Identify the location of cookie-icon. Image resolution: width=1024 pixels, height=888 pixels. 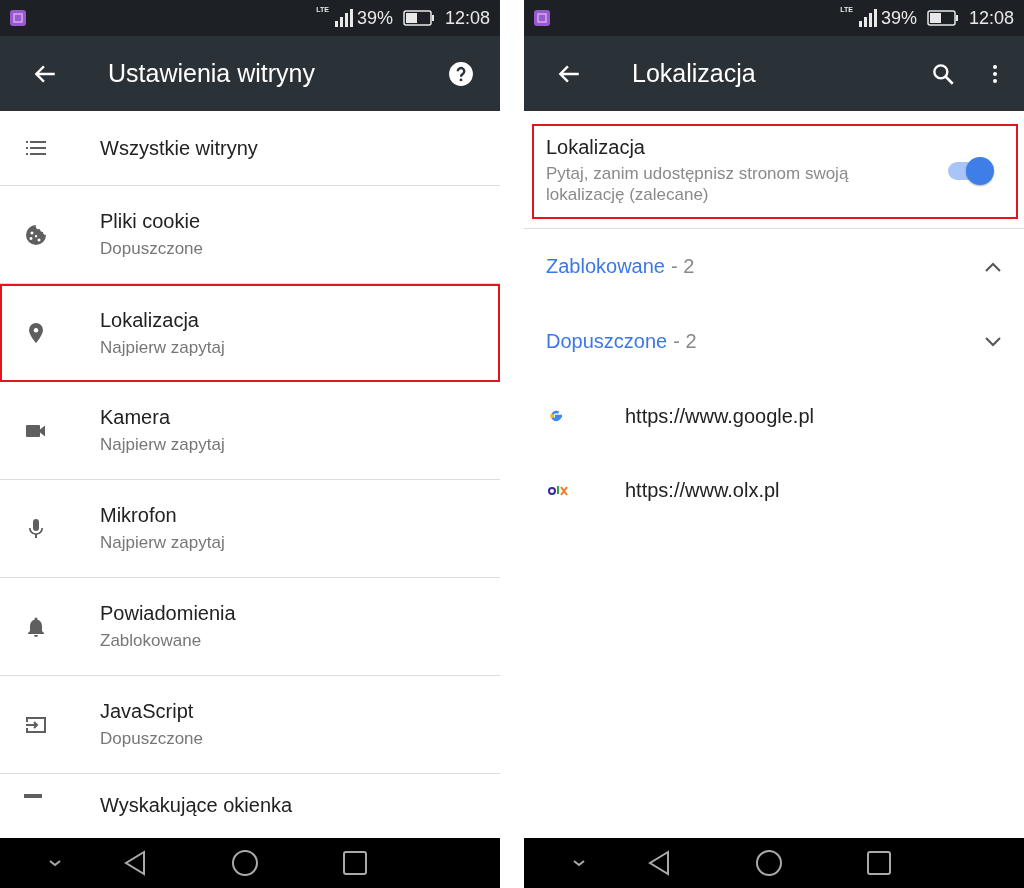
(36, 234).